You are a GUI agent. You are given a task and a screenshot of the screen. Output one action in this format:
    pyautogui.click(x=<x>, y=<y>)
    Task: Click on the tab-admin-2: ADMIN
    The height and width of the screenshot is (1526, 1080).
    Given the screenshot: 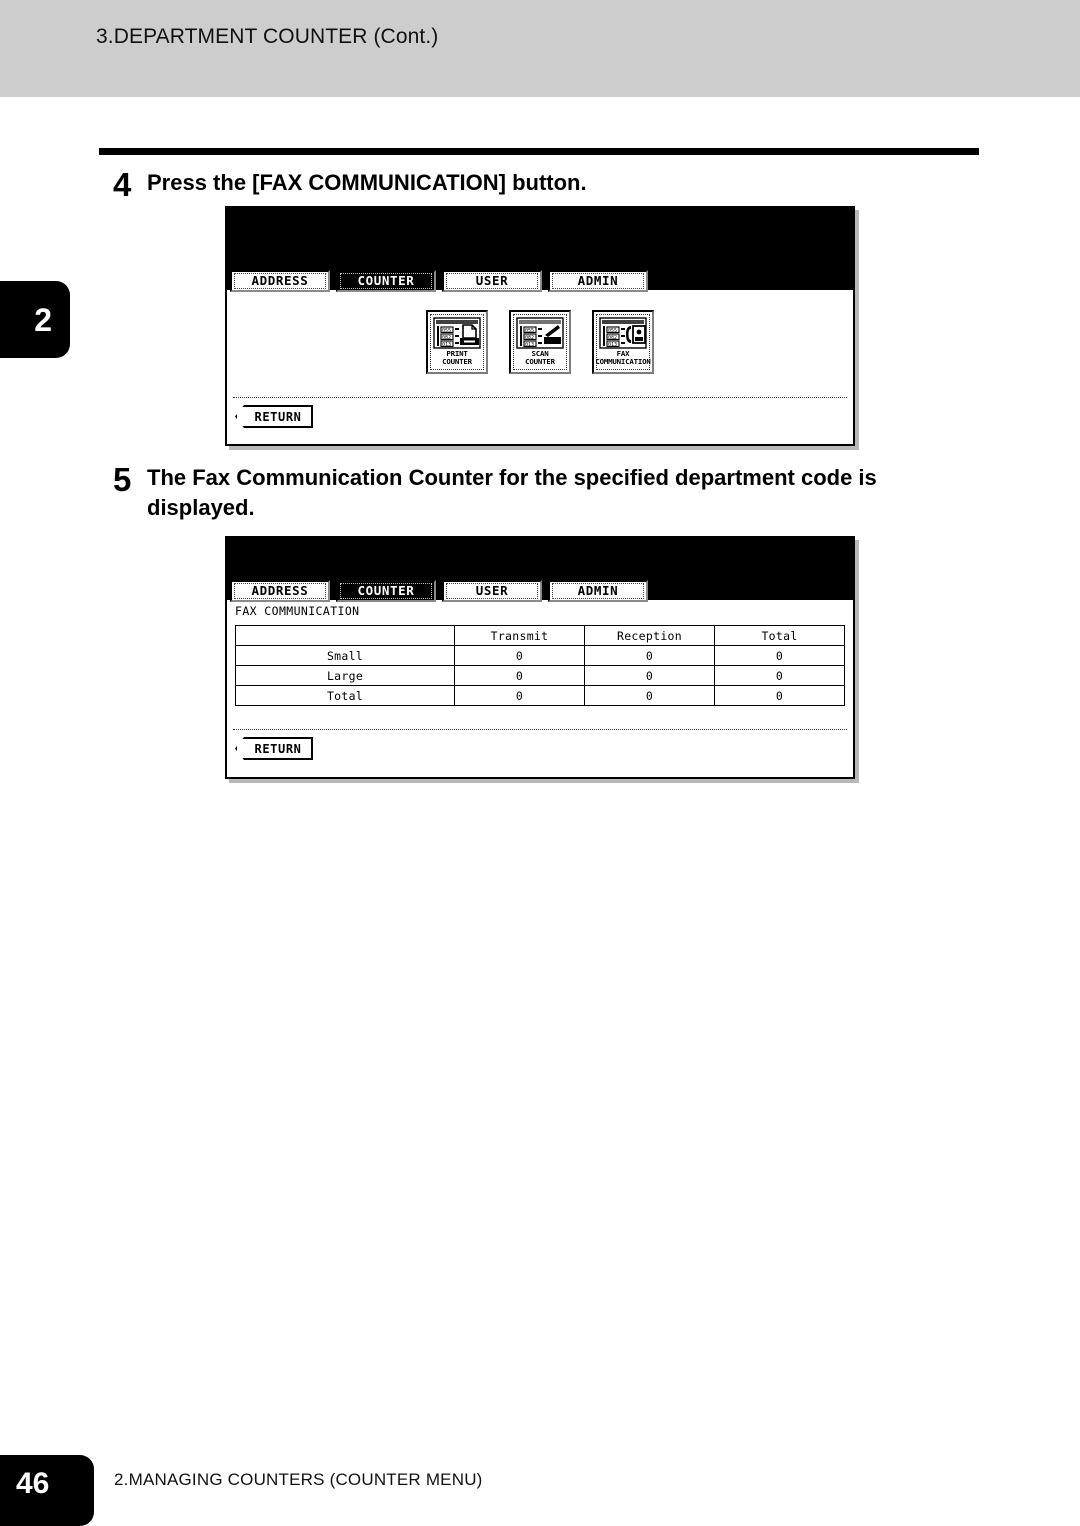 What is the action you would take?
    pyautogui.click(x=598, y=591)
    